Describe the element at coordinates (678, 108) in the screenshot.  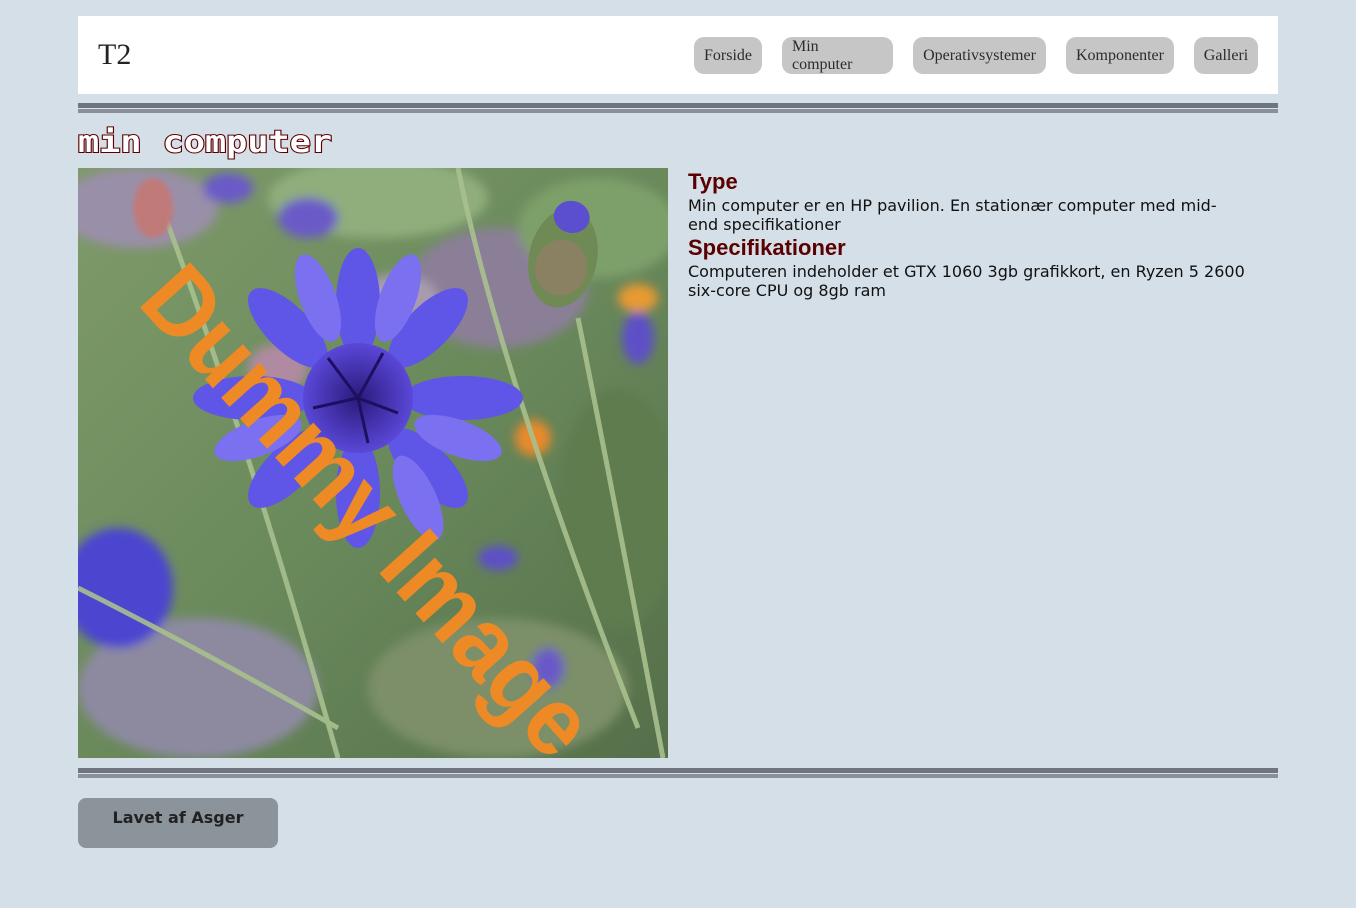
I see `header-divider` at that location.